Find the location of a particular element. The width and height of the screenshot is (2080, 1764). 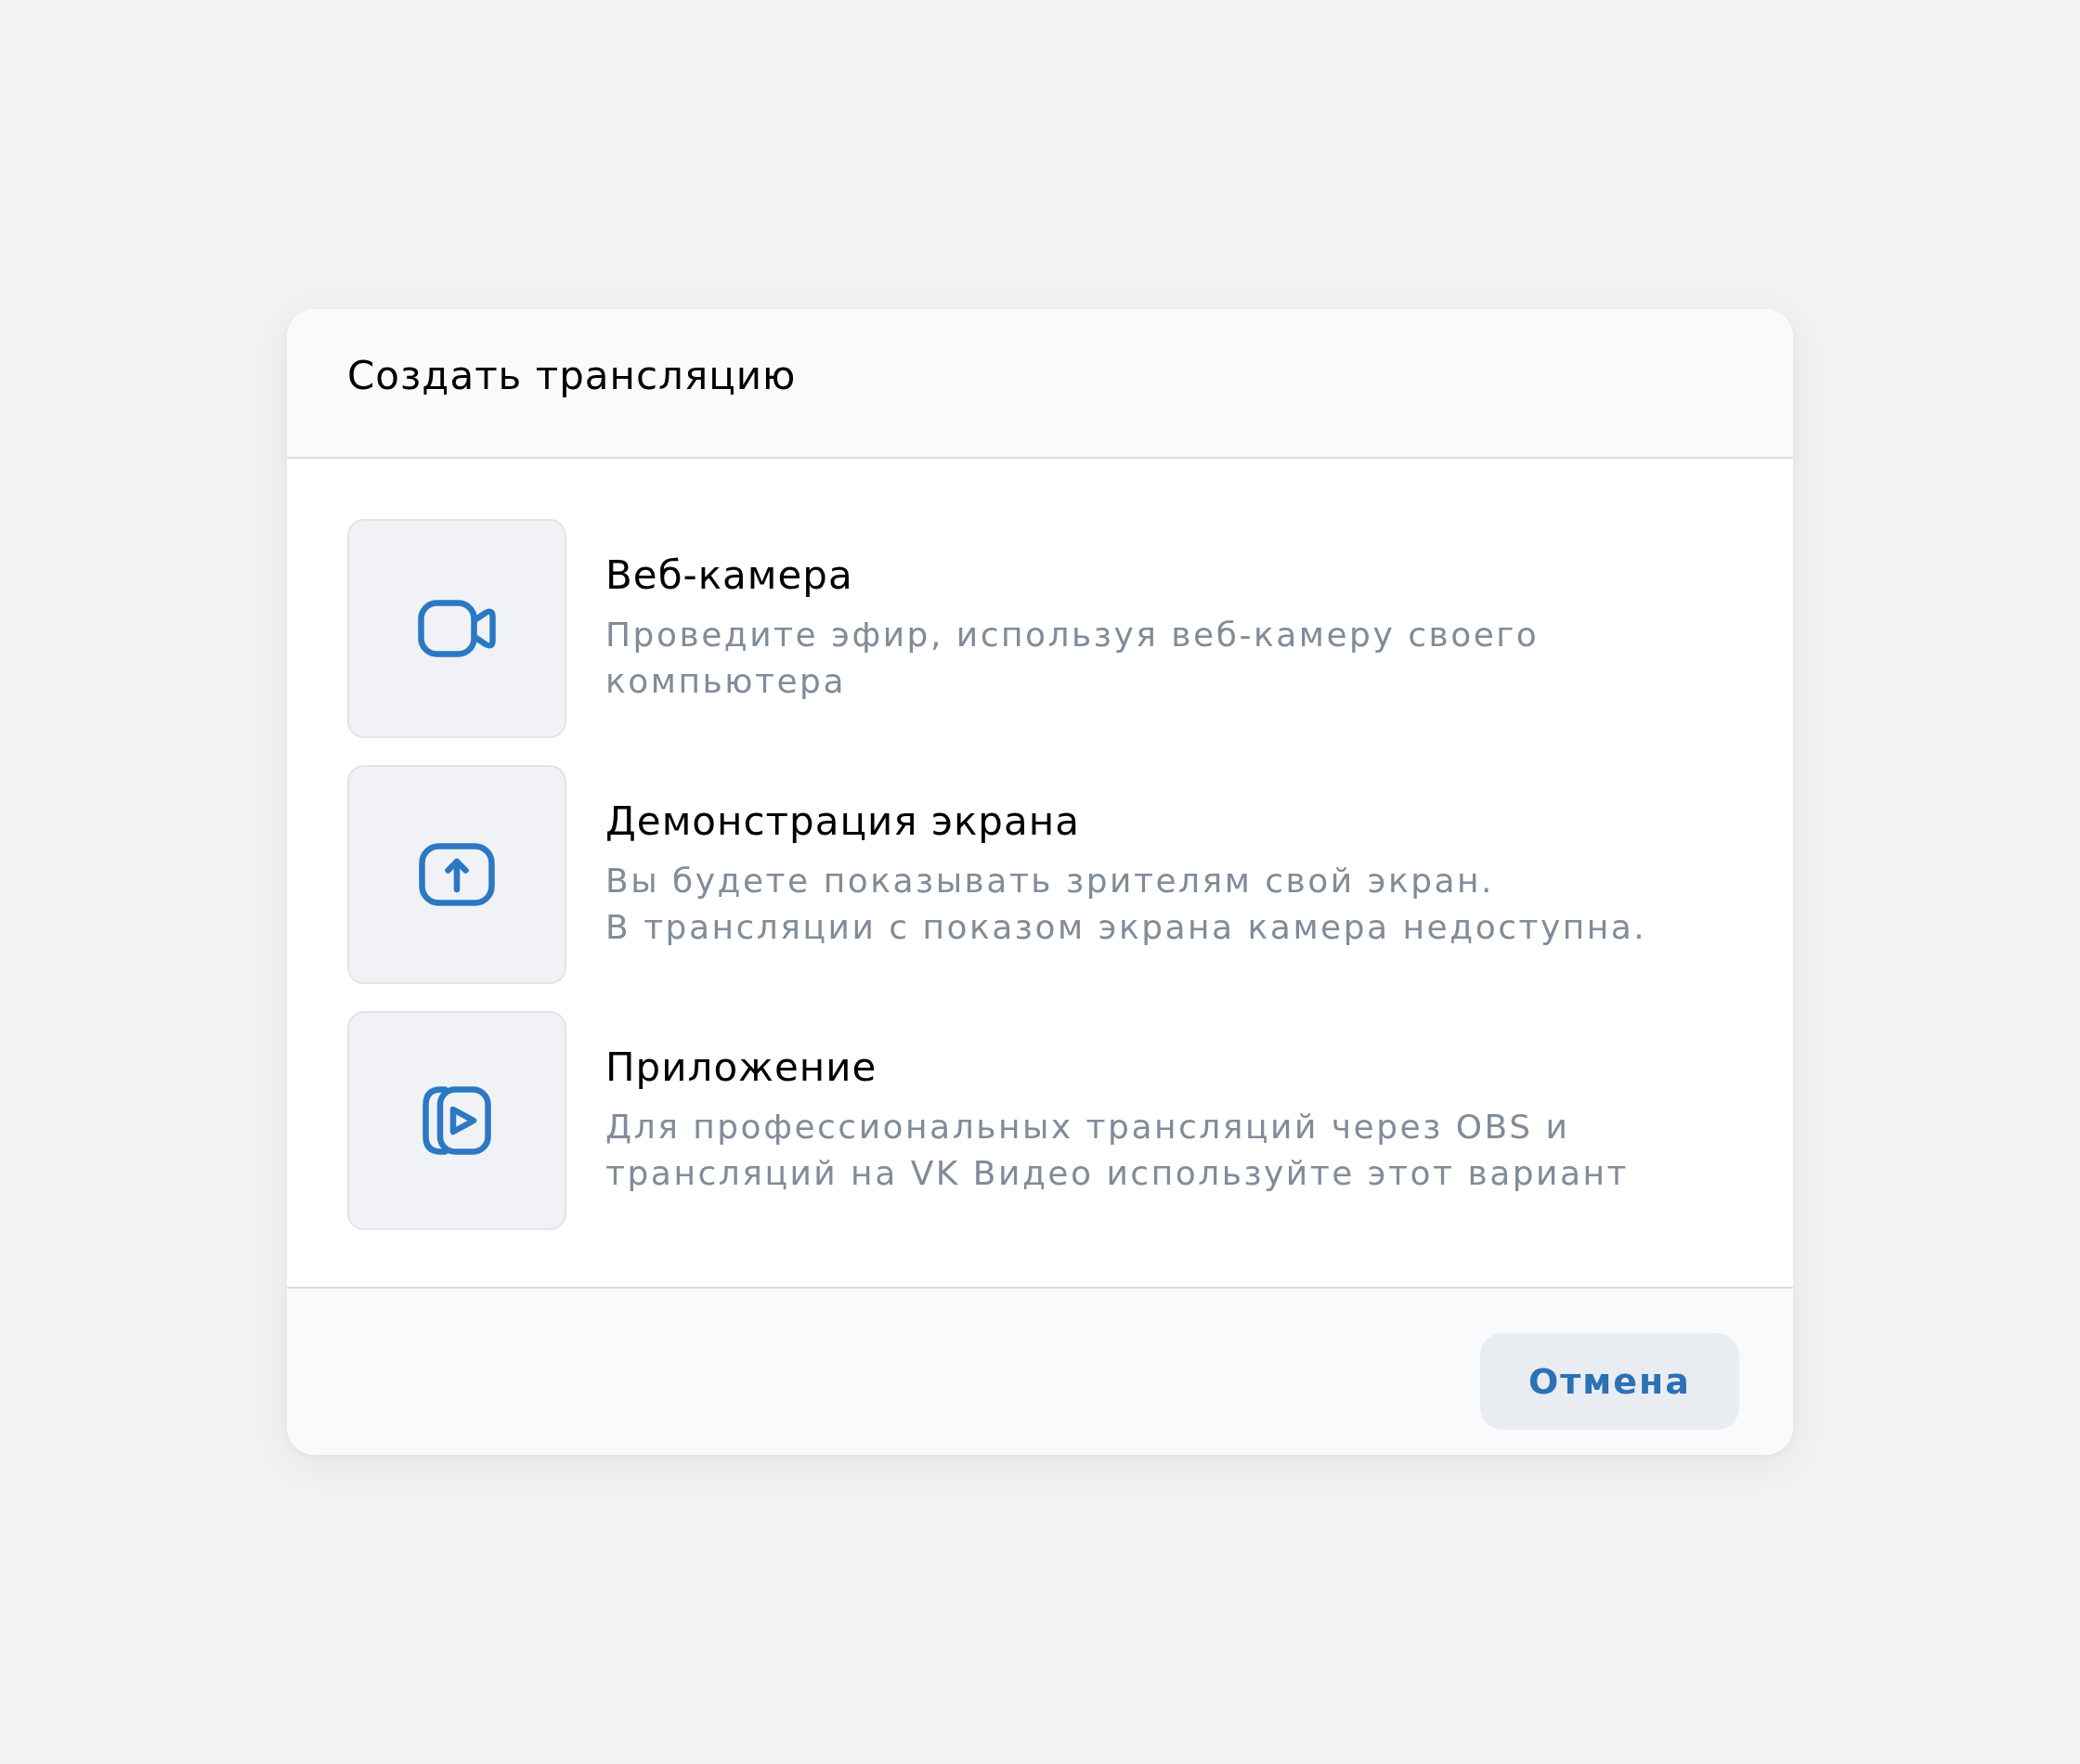

option-title: Демонстрация экрана is located at coordinates (842, 821).